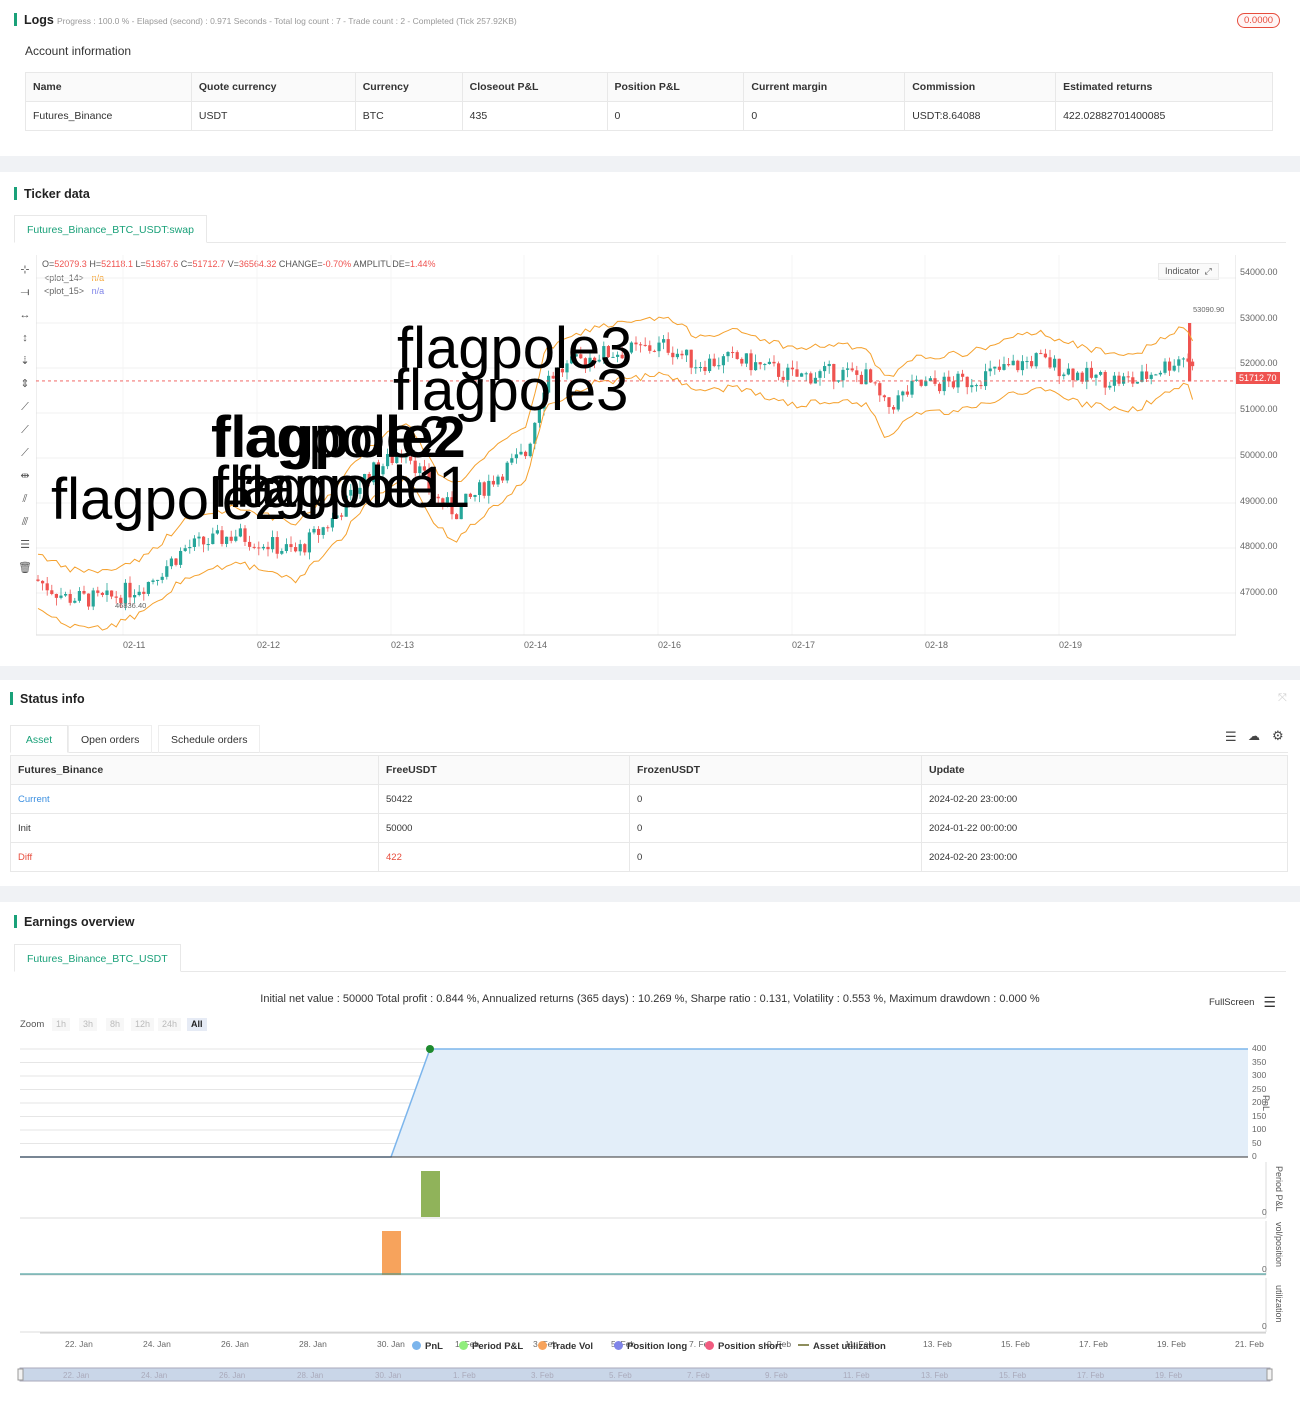 Image resolution: width=1300 pixels, height=1404 pixels. Describe the element at coordinates (194, 828) in the screenshot. I see `row-init-label: Init` at that location.